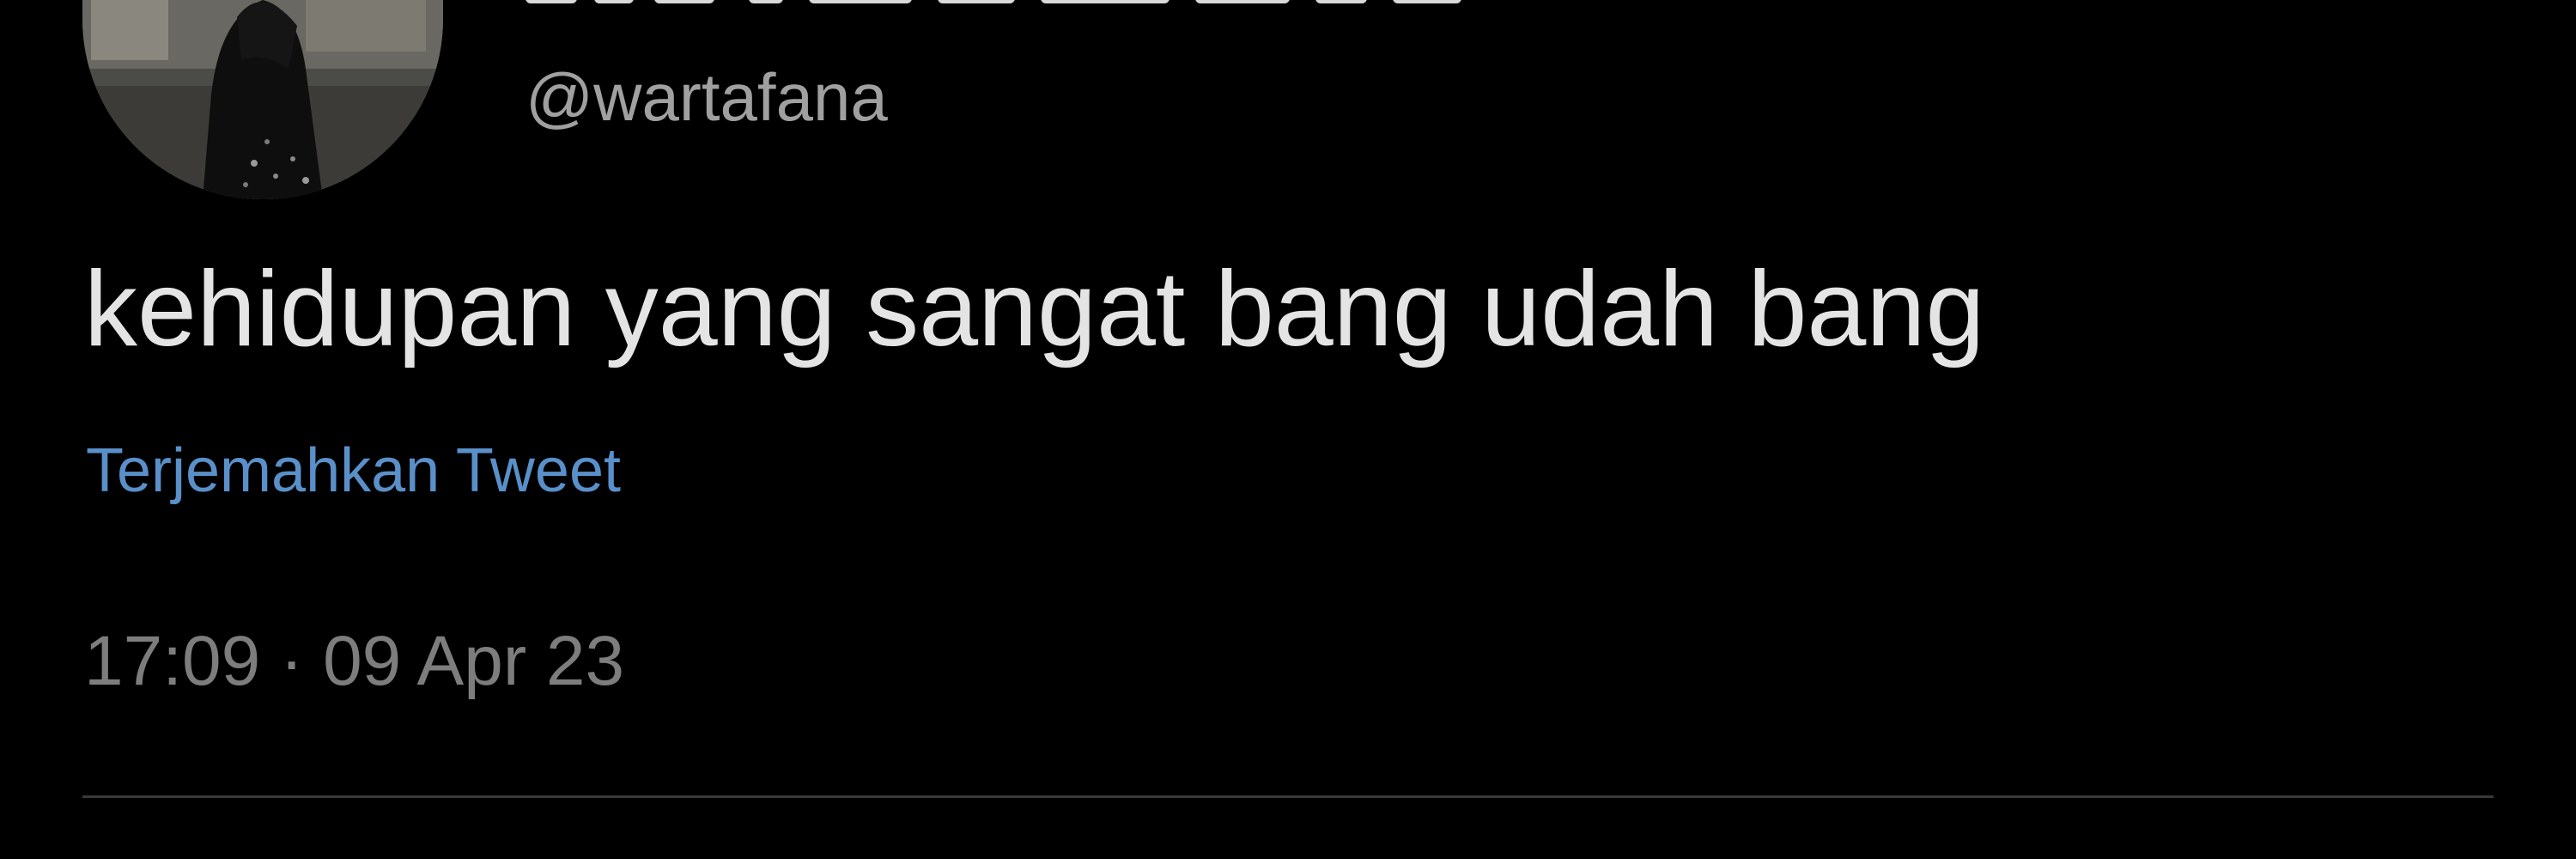 The height and width of the screenshot is (859, 2576). I want to click on avatar-photo, so click(262, 100).